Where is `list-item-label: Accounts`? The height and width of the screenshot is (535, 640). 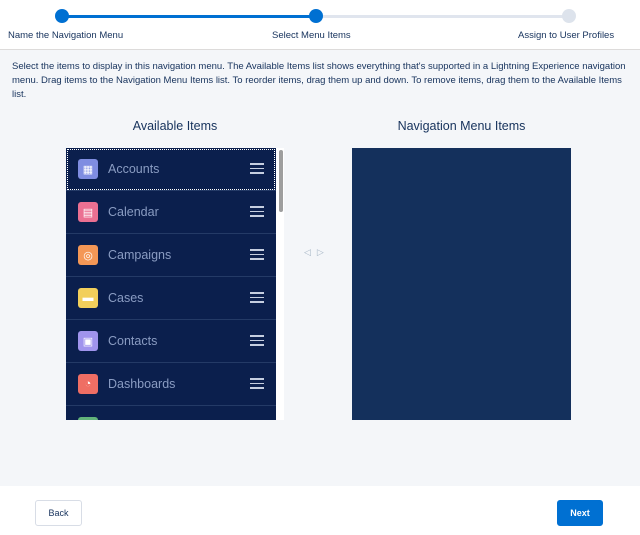
list-item-label: Accounts is located at coordinates (134, 169).